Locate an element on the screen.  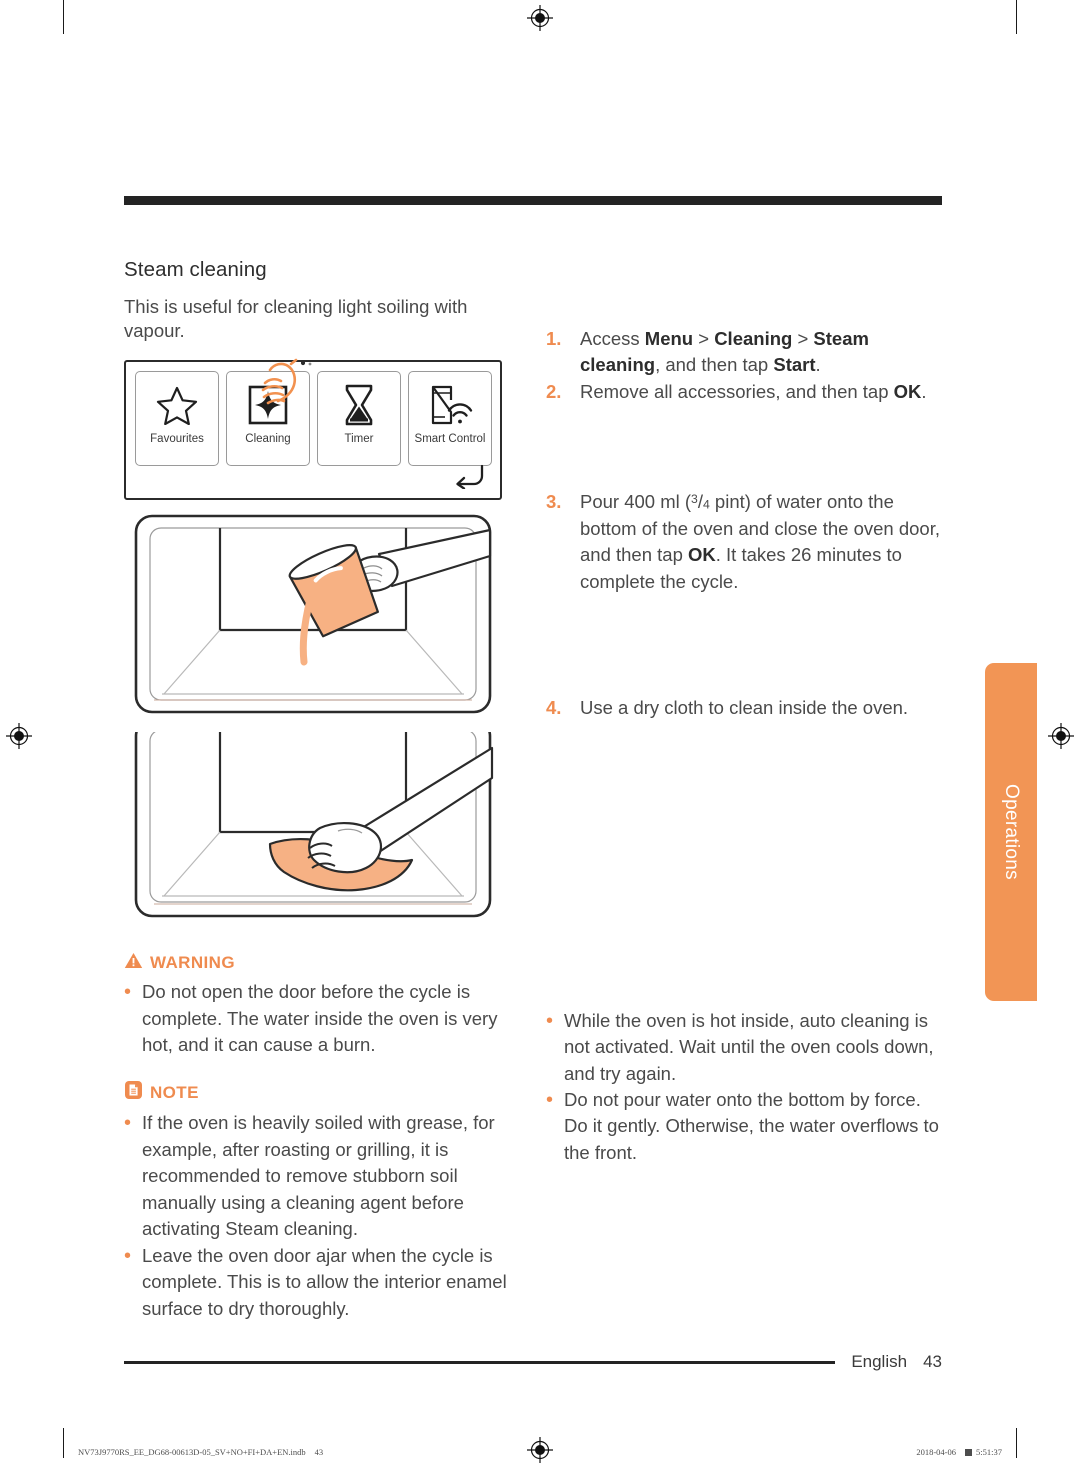
warning-triangle-icon is located at coordinates (133, 963).